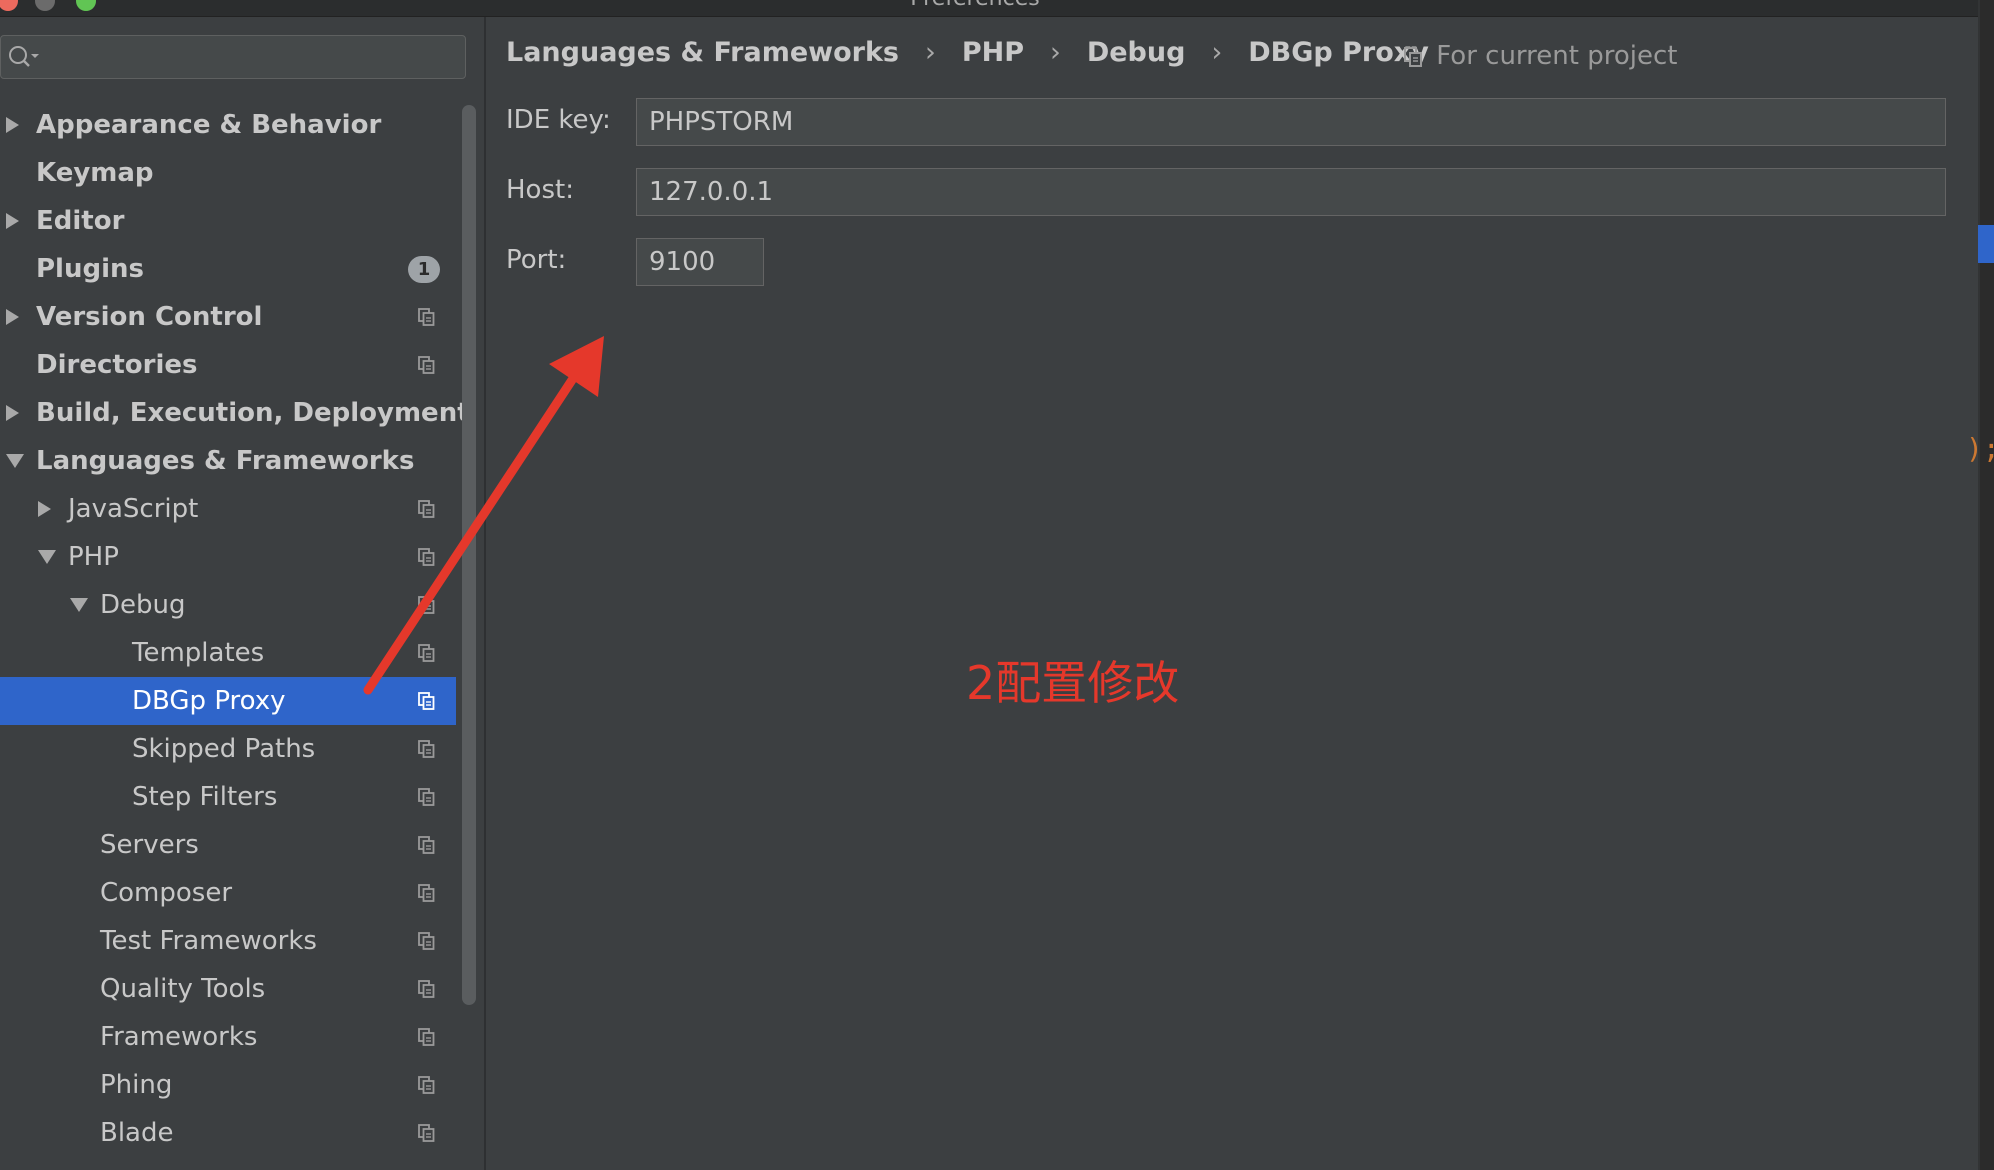  Describe the element at coordinates (1980, 448) in the screenshot. I see `background-editor-text: );` at that location.